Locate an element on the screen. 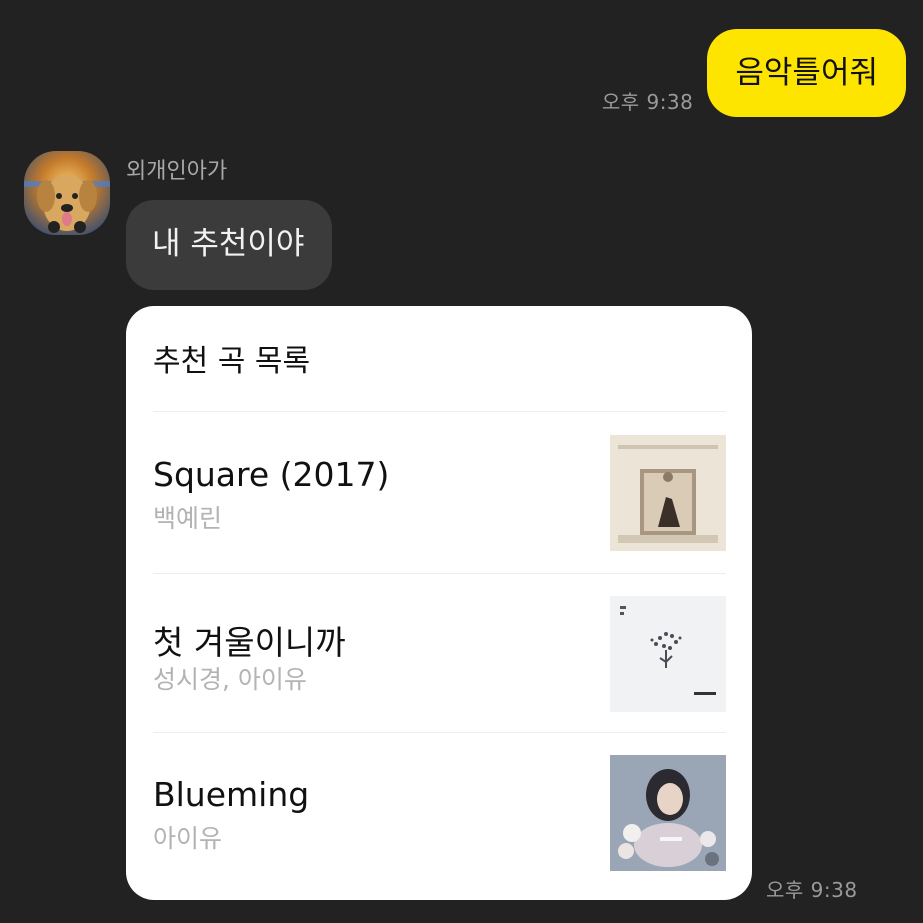 The height and width of the screenshot is (923, 923). sender-name: 외개인아가 is located at coordinates (177, 171).